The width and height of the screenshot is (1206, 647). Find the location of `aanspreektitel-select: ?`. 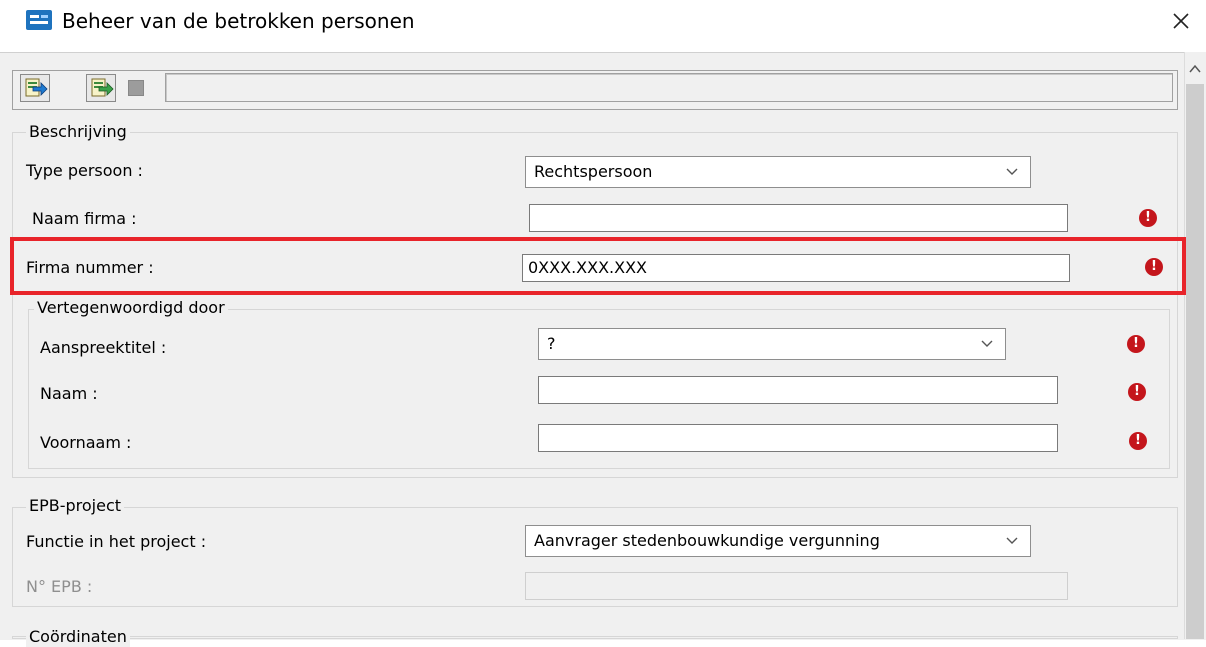

aanspreektitel-select: ? is located at coordinates (772, 344).